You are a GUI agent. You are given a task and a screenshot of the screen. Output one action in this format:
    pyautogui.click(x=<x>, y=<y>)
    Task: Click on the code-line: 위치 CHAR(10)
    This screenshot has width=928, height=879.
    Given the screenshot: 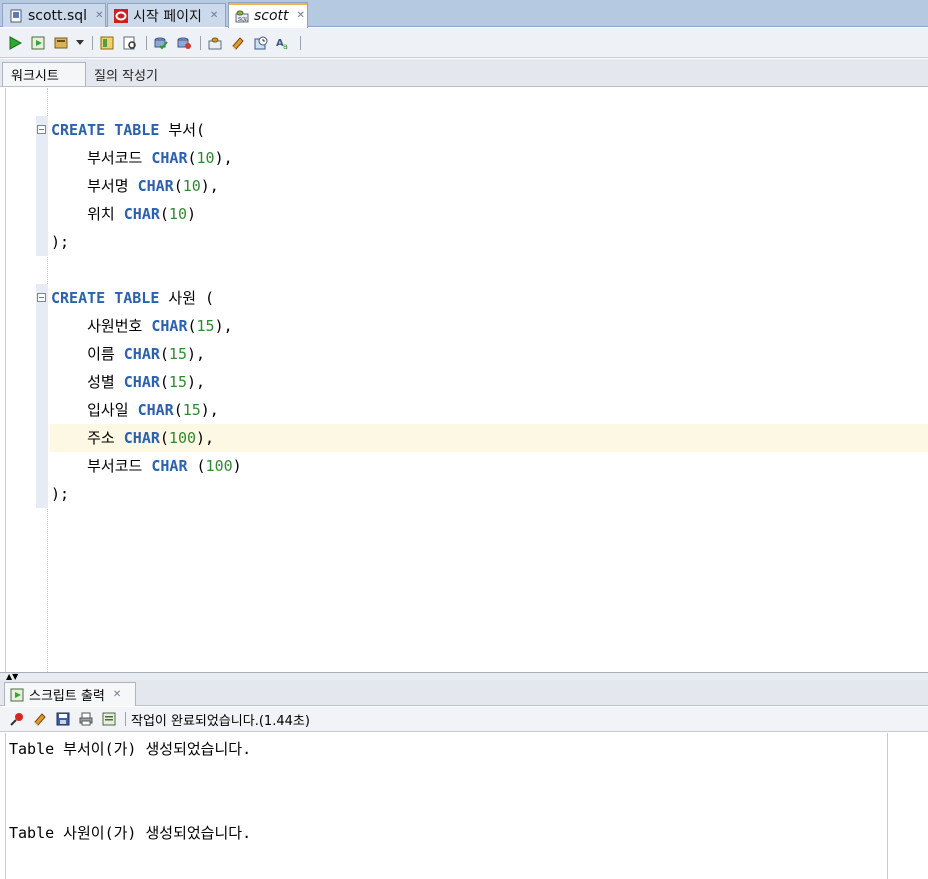 What is the action you would take?
    pyautogui.click(x=142, y=214)
    